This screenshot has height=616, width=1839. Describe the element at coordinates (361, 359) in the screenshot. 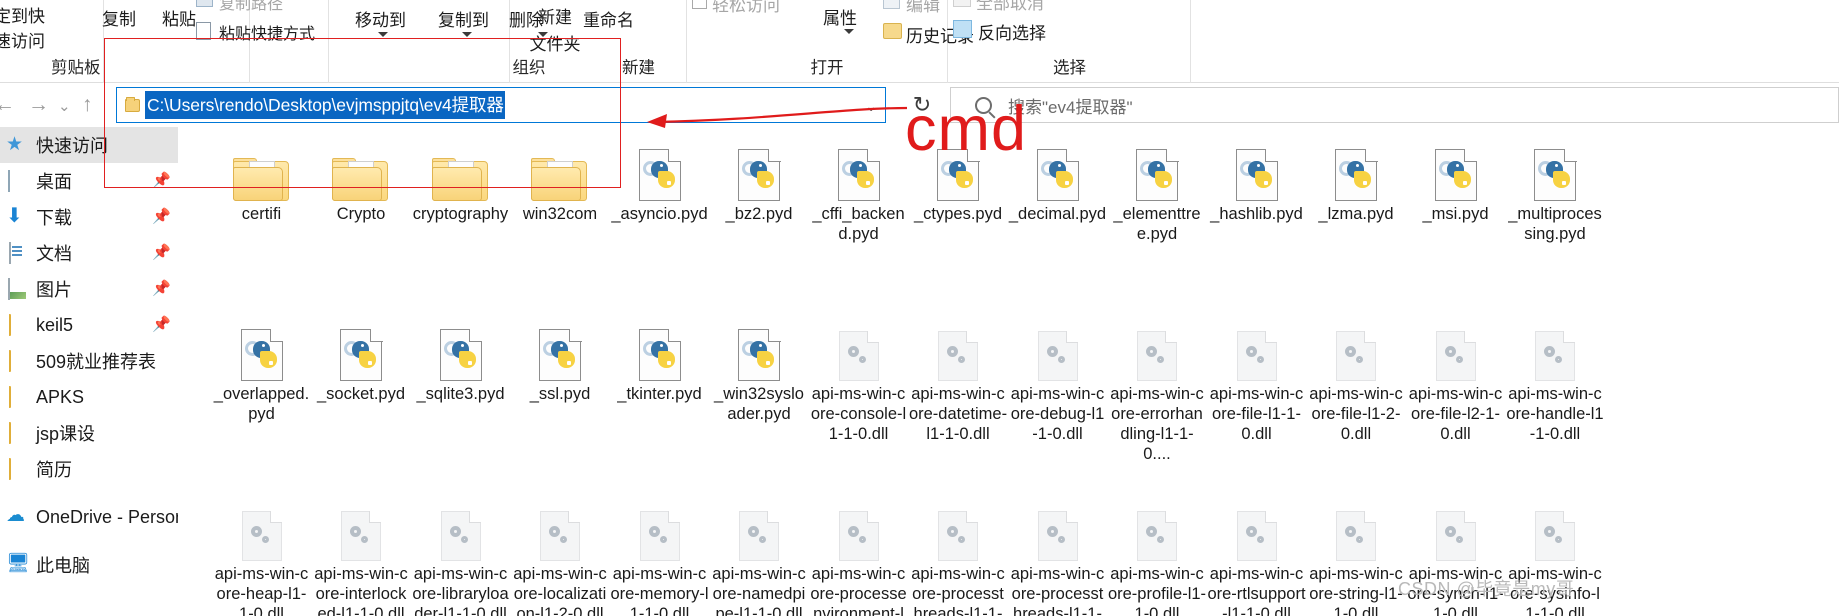

I see `file-item: _socket.pyd` at that location.